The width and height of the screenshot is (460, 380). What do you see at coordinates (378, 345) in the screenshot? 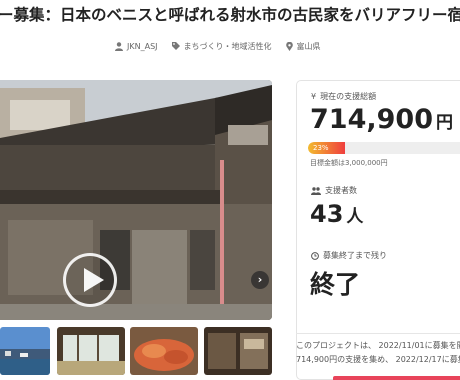
I see `project-note-line-1: このプロジェクトは、 2022/11/01に募集を開始` at bounding box center [378, 345].